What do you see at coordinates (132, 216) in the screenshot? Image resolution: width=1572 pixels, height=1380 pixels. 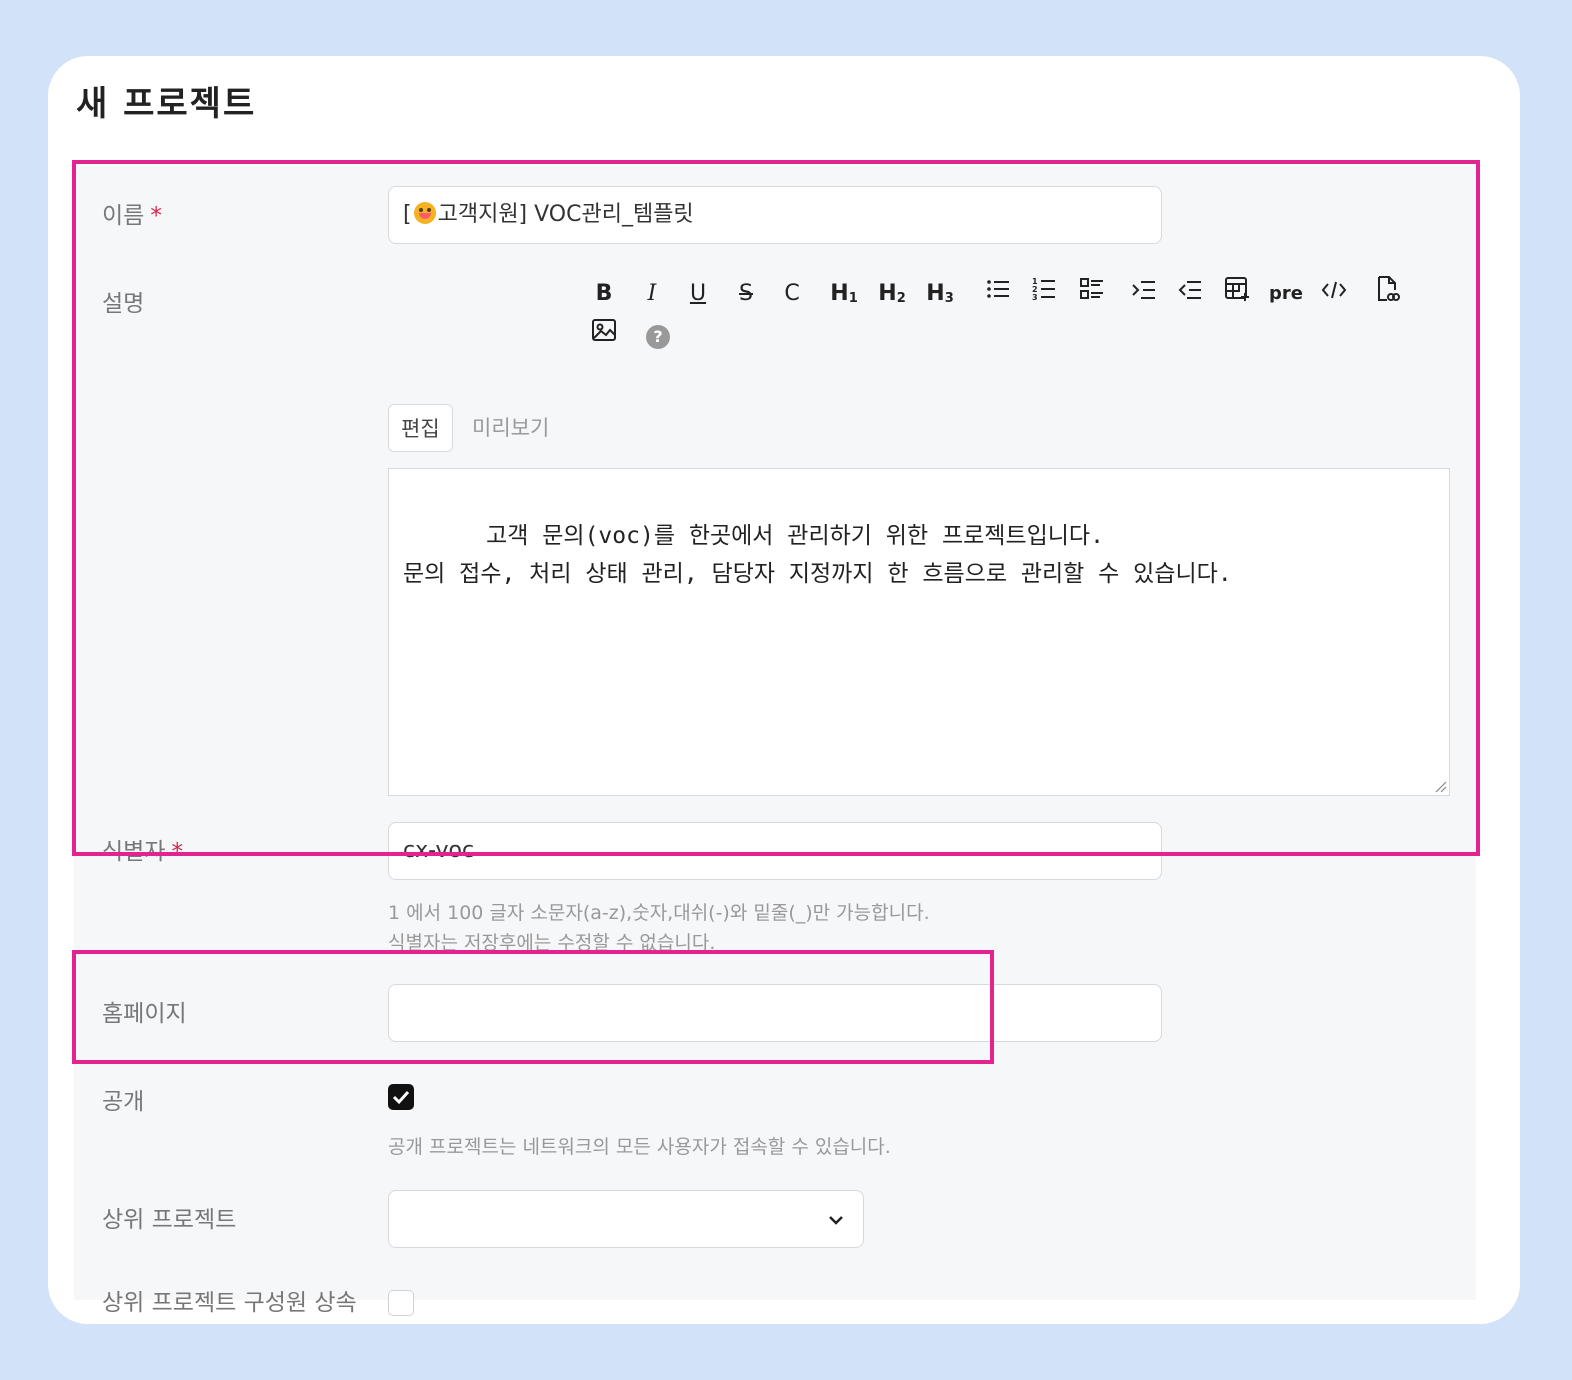 I see `name-label: 이름 *` at bounding box center [132, 216].